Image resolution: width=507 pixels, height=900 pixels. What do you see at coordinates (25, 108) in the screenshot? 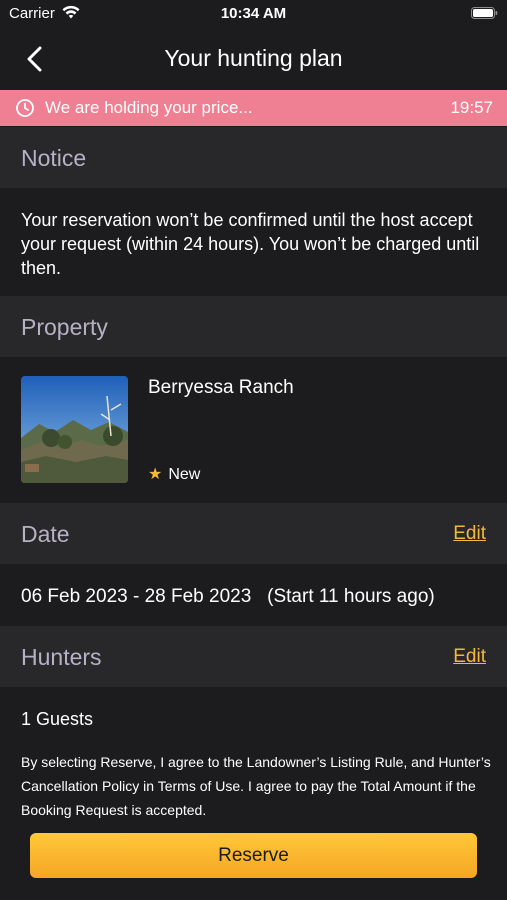
I see `clock-icon` at bounding box center [25, 108].